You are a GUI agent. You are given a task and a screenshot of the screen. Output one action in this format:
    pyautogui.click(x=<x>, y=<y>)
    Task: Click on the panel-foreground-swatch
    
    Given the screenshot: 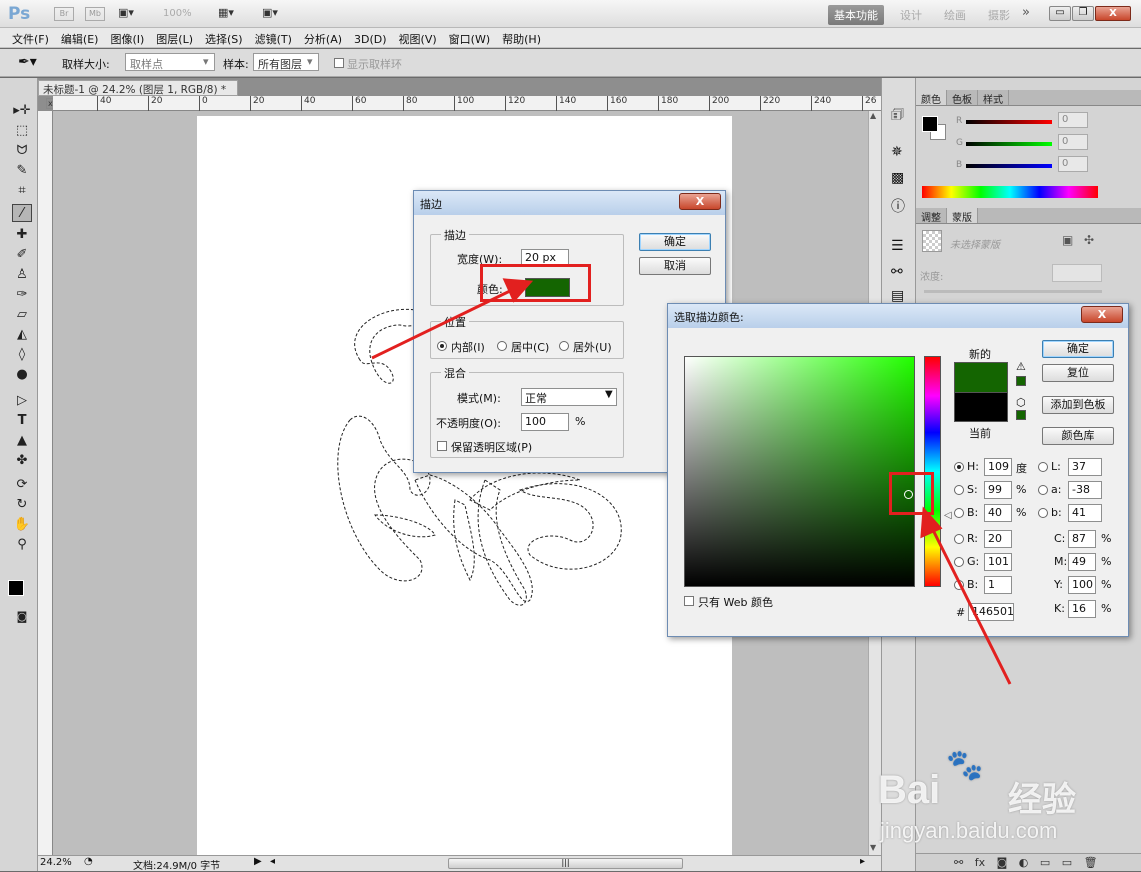 What is the action you would take?
    pyautogui.click(x=930, y=124)
    